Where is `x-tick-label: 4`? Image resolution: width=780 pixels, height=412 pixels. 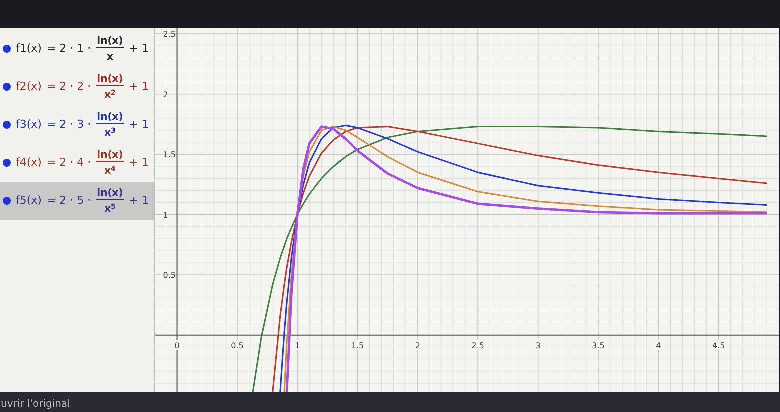 x-tick-label: 4 is located at coordinates (659, 345).